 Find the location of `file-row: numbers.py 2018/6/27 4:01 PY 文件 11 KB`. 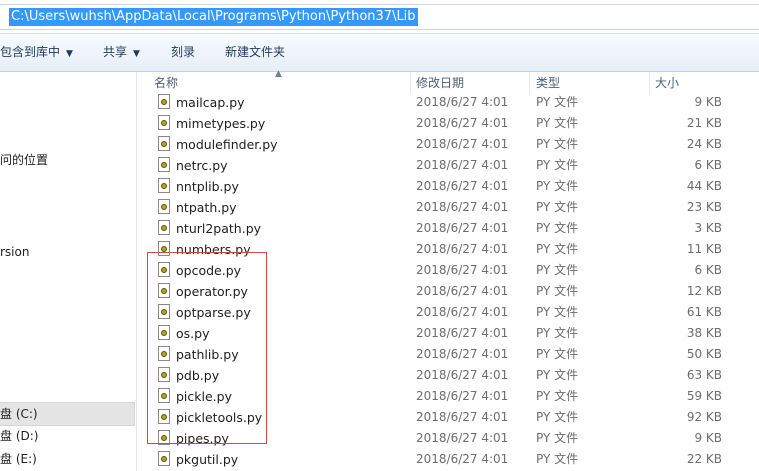

file-row: numbers.py 2018/6/27 4:01 PY 文件 11 KB is located at coordinates (452, 249).